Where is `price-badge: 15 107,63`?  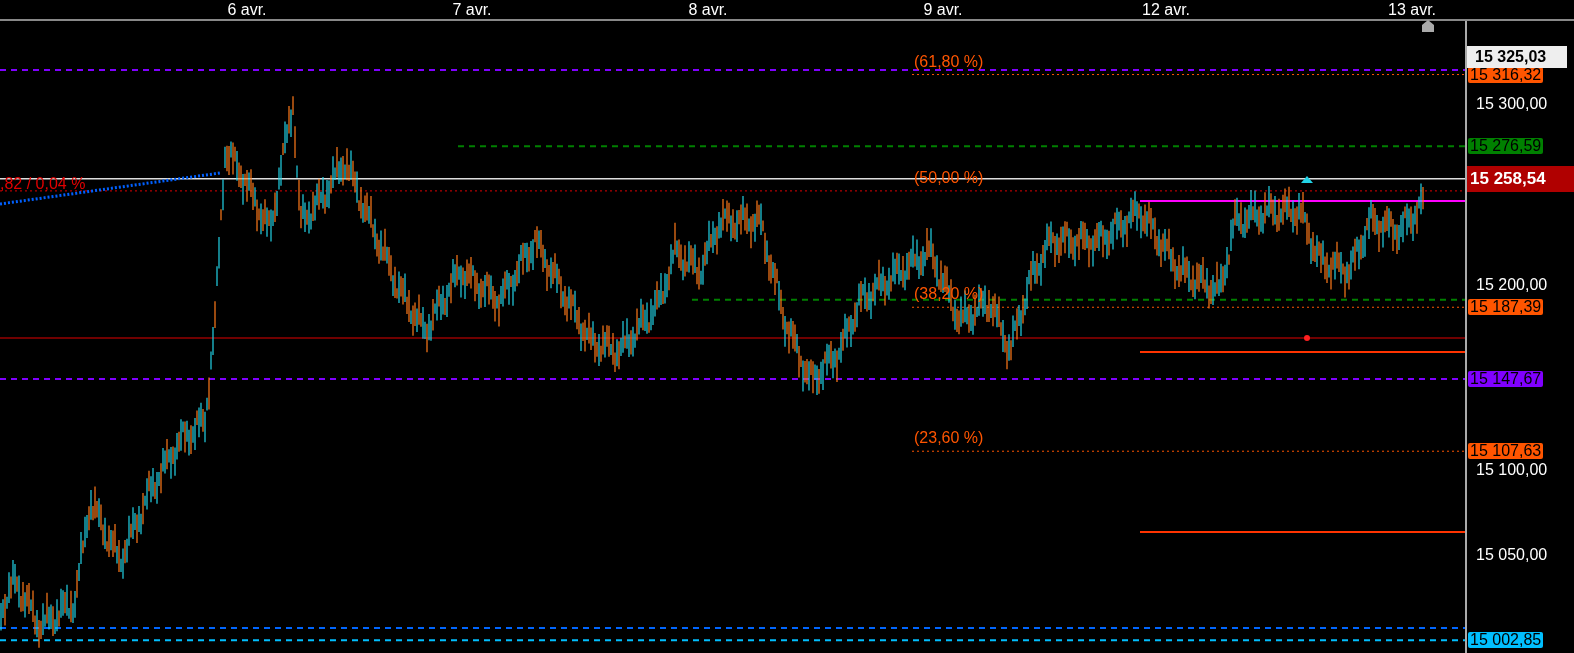 price-badge: 15 107,63 is located at coordinates (1506, 451).